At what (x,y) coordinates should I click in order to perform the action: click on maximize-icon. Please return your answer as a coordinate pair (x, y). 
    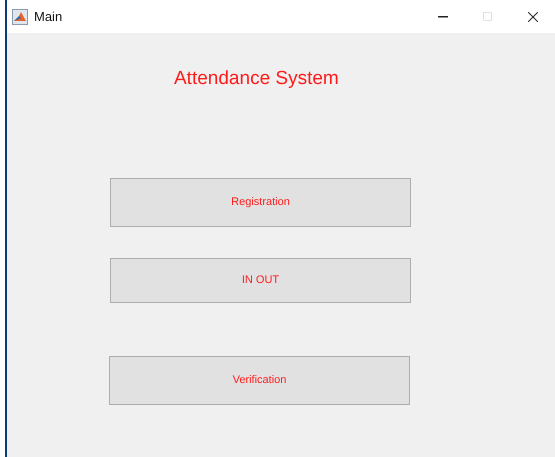
    Looking at the image, I should click on (487, 16).